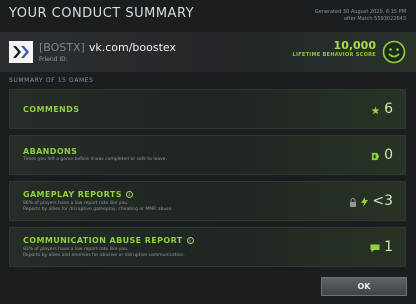 Image resolution: width=416 pixels, height=304 pixels. What do you see at coordinates (50, 151) in the screenshot?
I see `abandons-title: ABANDONS` at bounding box center [50, 151].